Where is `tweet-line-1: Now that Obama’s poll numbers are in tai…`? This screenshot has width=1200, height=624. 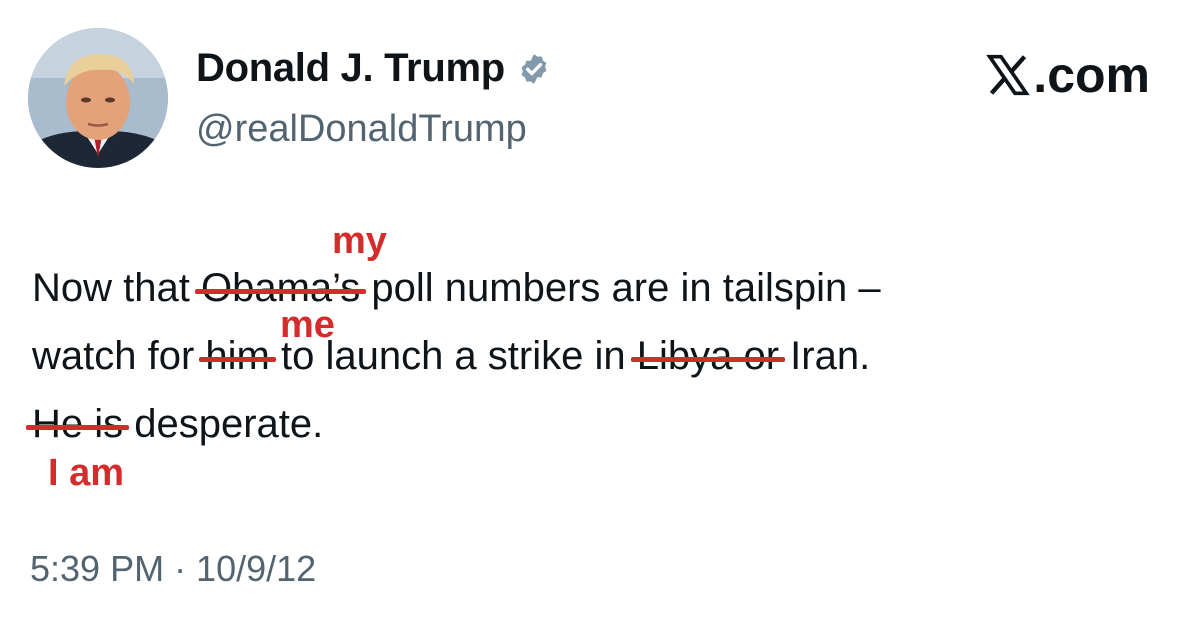
tweet-line-1: Now that Obama’s poll numbers are in tai… is located at coordinates (456, 288).